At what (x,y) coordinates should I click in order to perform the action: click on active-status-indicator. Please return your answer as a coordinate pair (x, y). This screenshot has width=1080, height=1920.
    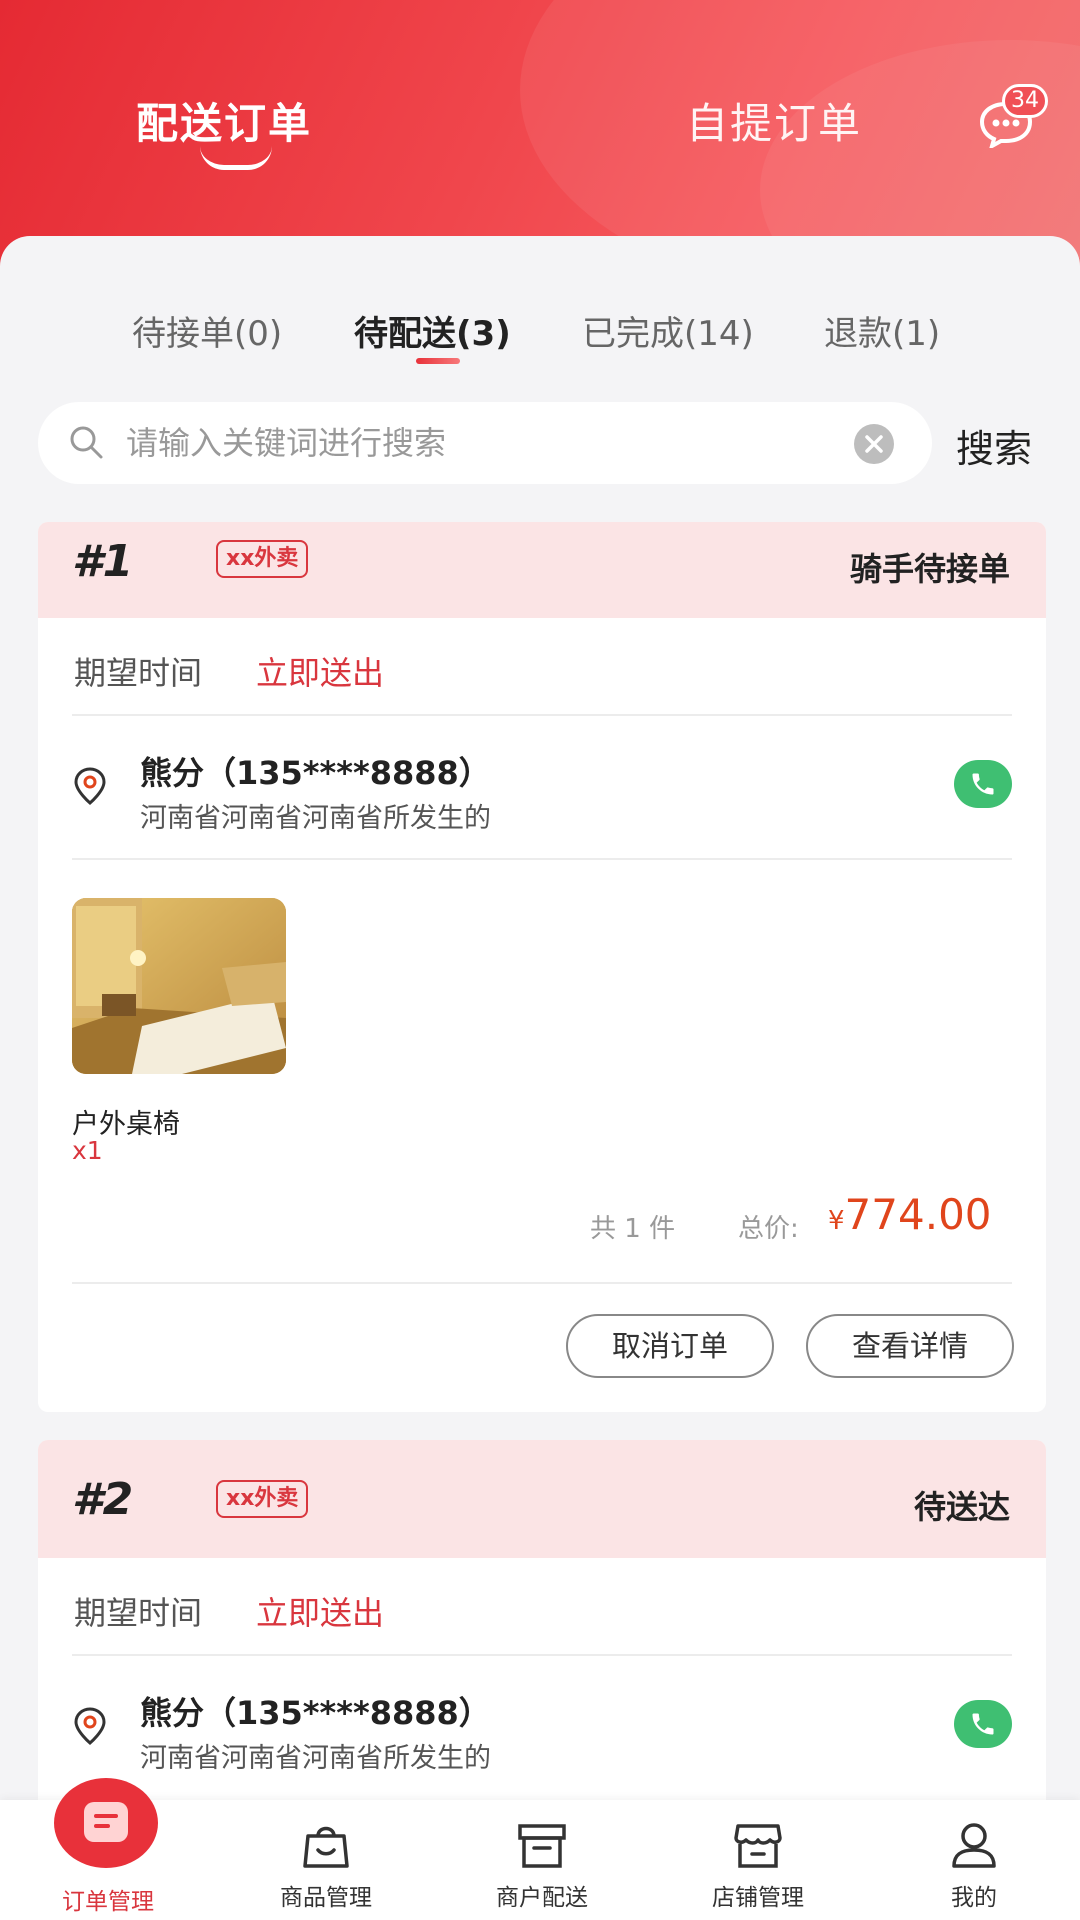
    Looking at the image, I should click on (438, 361).